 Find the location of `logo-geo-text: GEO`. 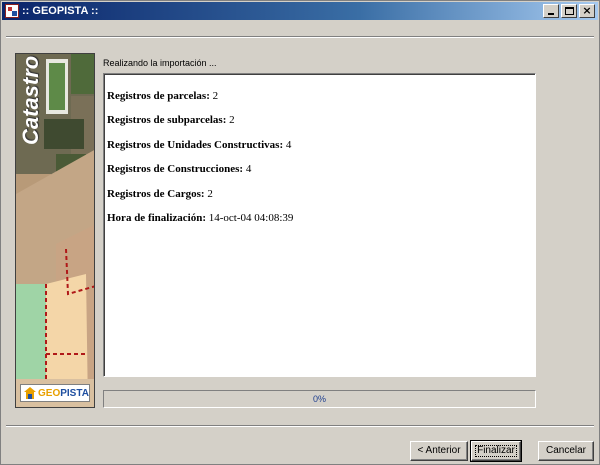

logo-geo-text: GEO is located at coordinates (49, 393).